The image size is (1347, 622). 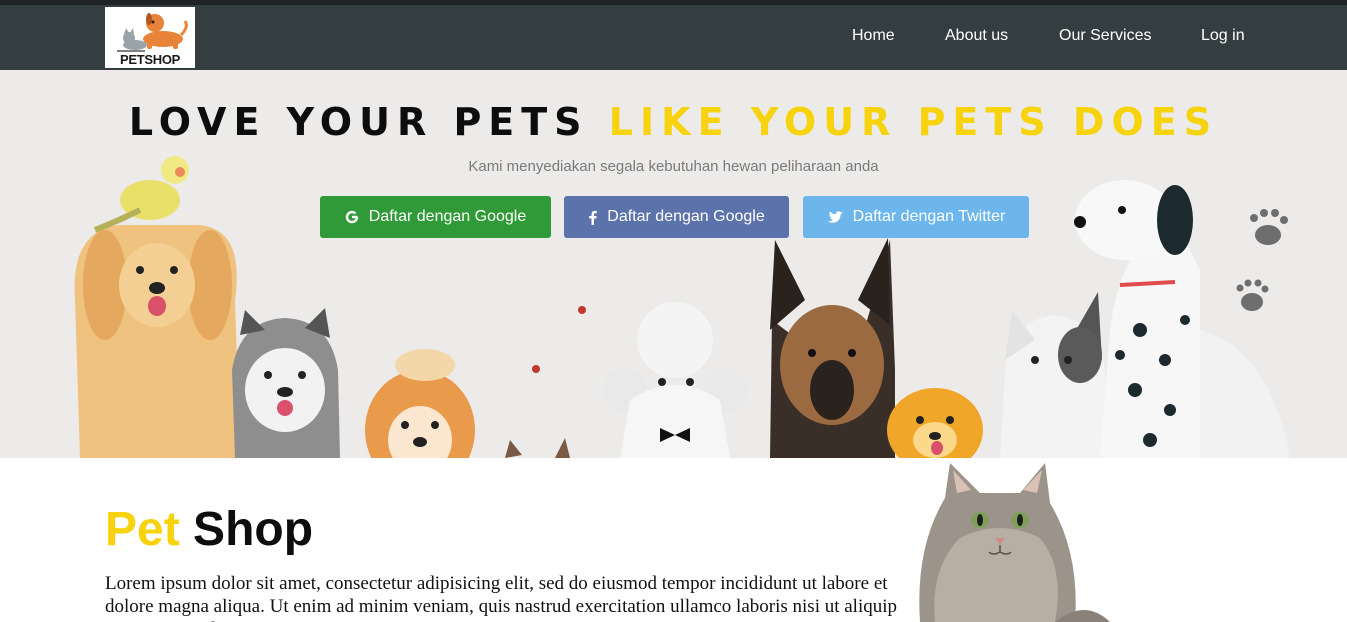 I want to click on nav-about-us: About us, so click(x=976, y=36).